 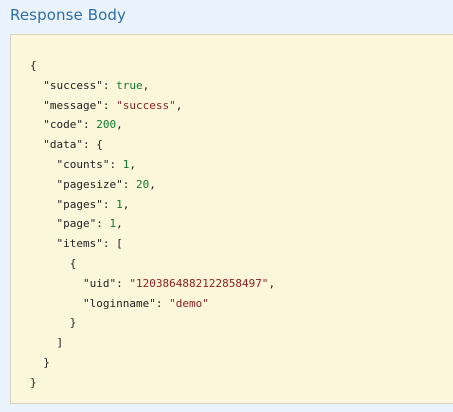 What do you see at coordinates (119, 303) in the screenshot?
I see `json-key-loginname: "loginname"` at bounding box center [119, 303].